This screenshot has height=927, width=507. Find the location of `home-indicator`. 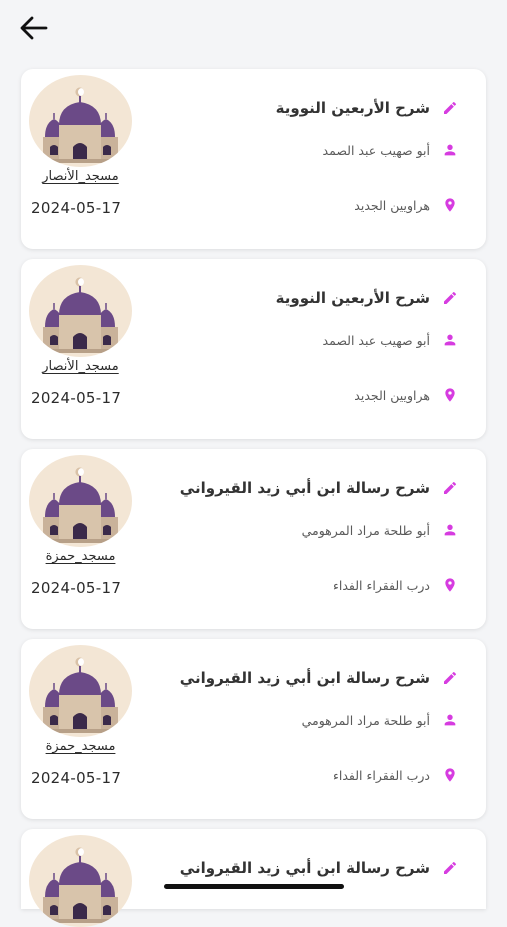

home-indicator is located at coordinates (254, 886).